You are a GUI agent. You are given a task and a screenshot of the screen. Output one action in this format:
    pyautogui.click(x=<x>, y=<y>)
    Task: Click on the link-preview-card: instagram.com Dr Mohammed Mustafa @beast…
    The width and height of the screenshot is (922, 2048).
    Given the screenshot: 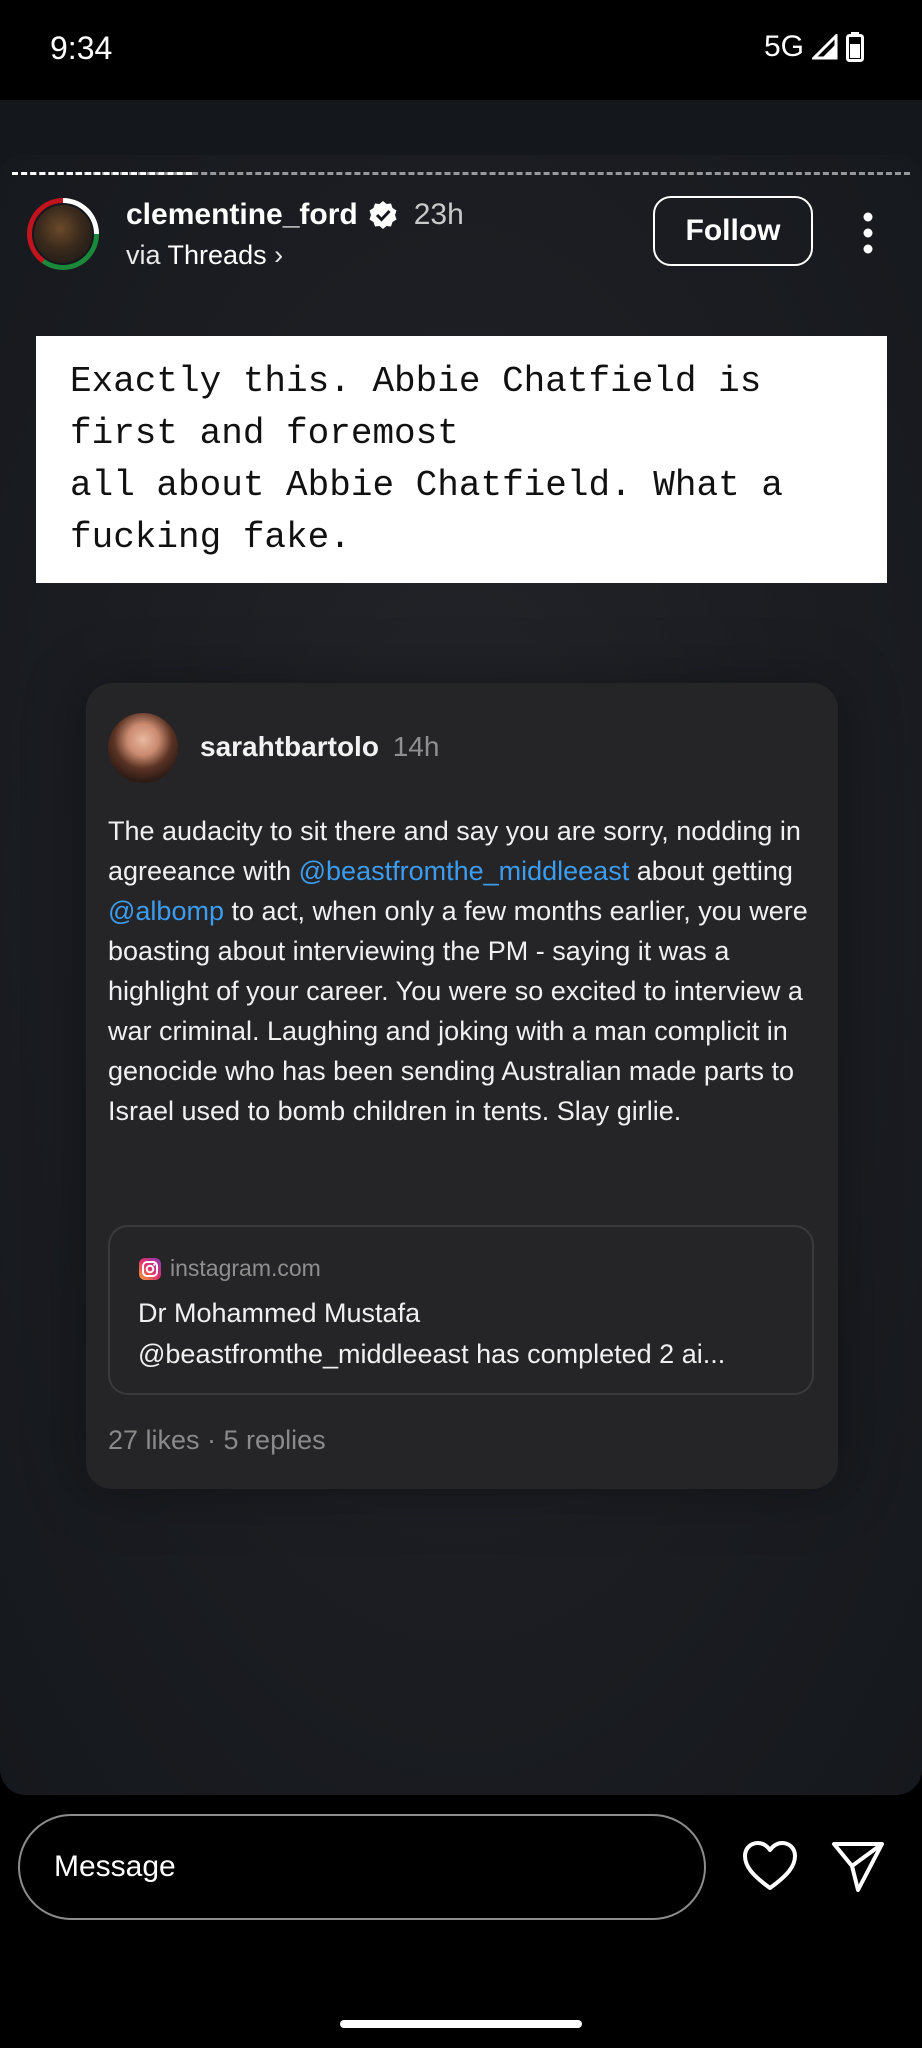 What is the action you would take?
    pyautogui.click(x=461, y=1310)
    